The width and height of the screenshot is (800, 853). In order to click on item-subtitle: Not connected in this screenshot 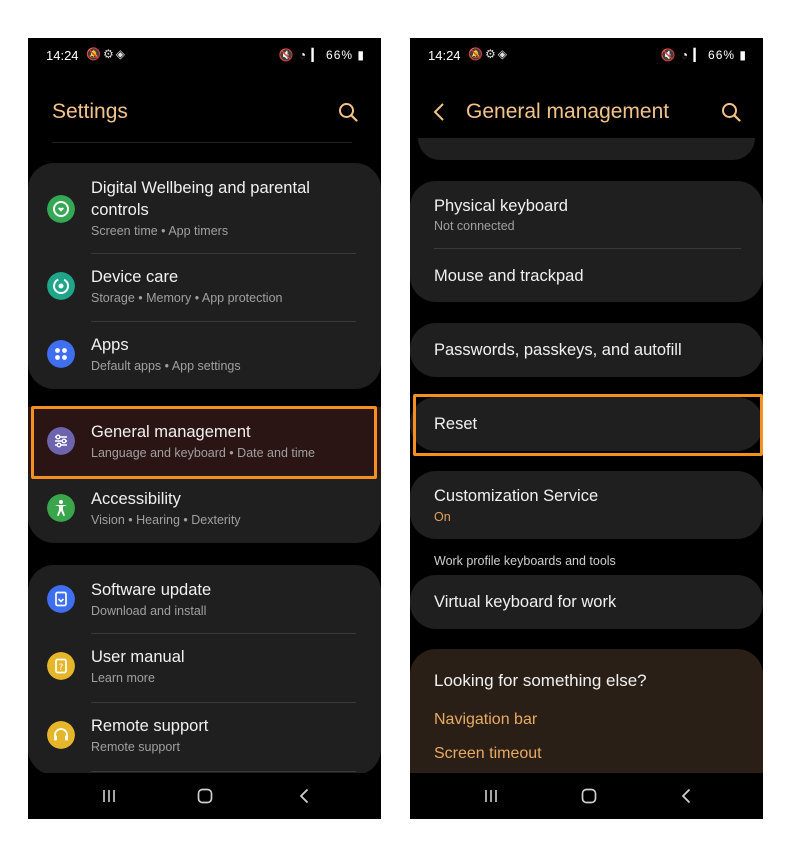, I will do `click(474, 226)`.